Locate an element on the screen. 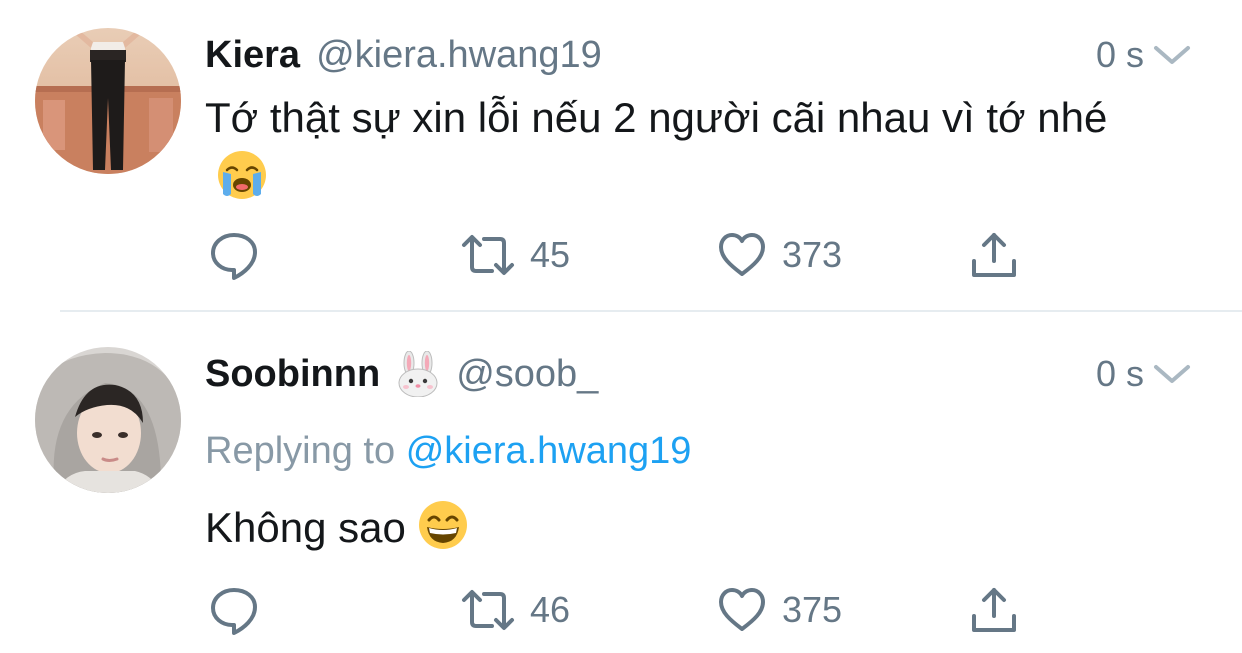 This screenshot has height=653, width=1242. display-name: Kiera is located at coordinates (252, 55).